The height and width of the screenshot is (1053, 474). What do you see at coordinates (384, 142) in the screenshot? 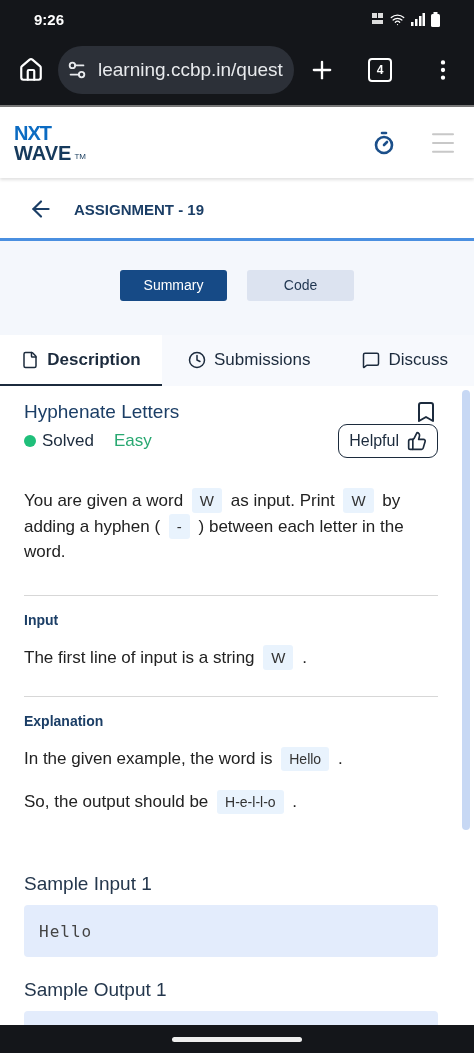
I see `stopwatch-icon` at bounding box center [384, 142].